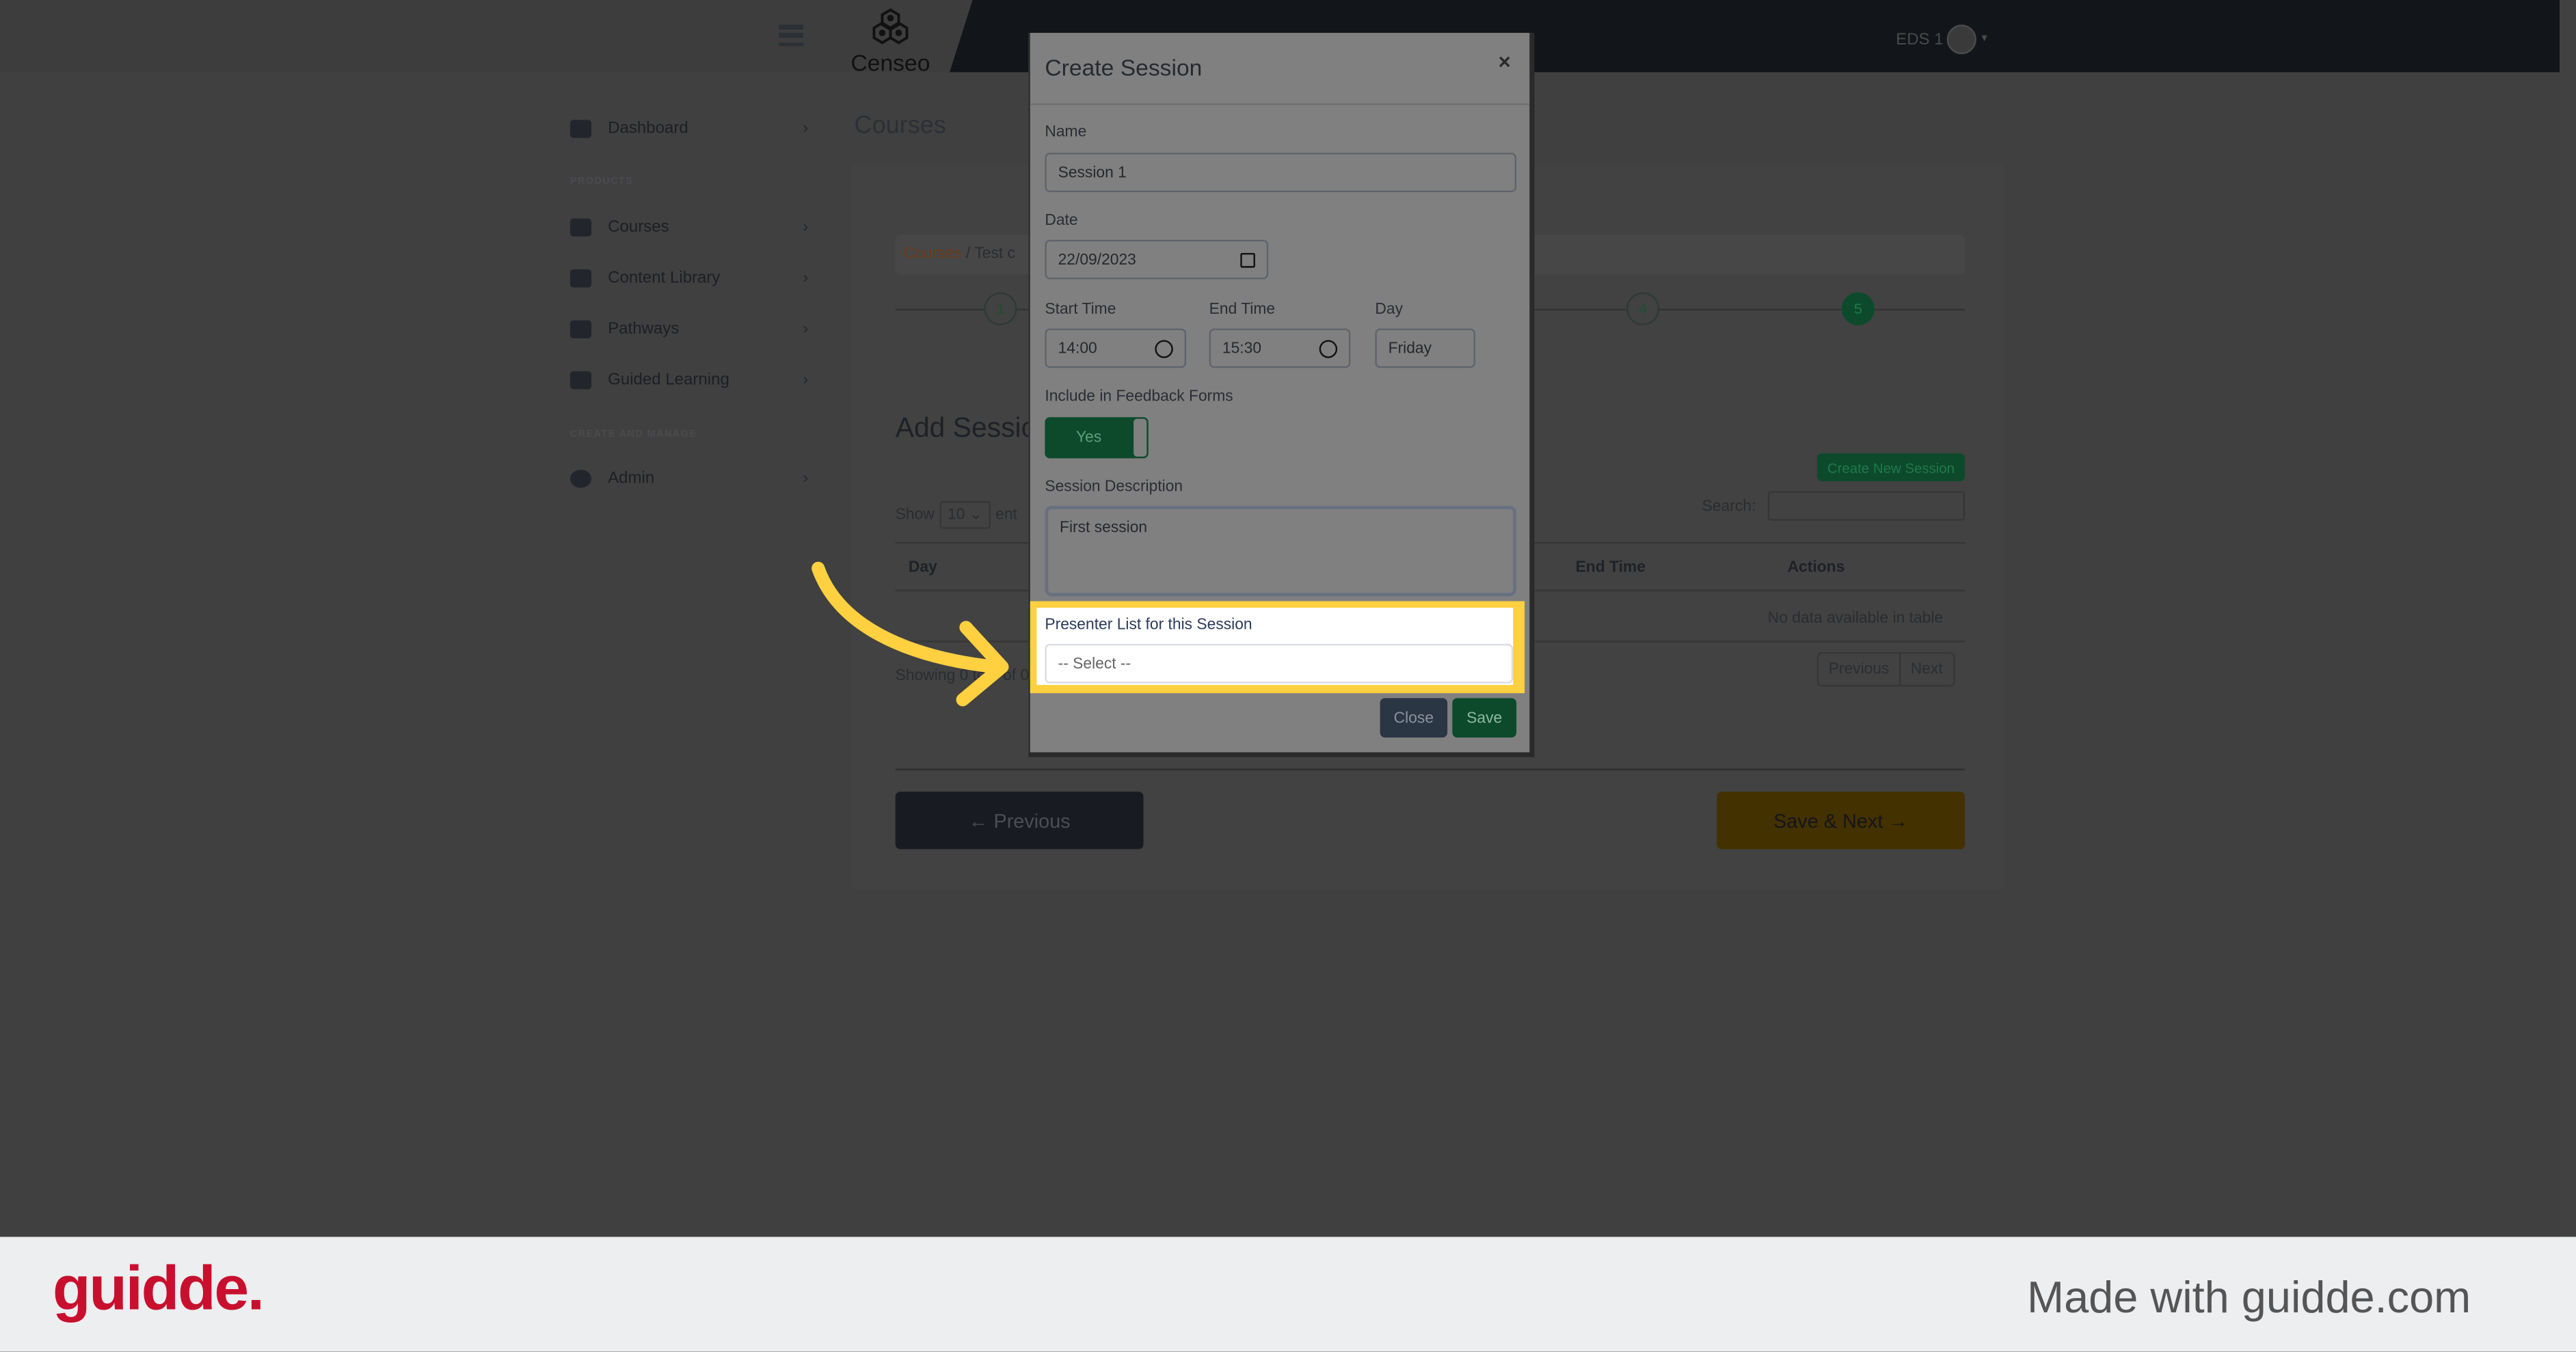 The height and width of the screenshot is (1352, 2576). Describe the element at coordinates (1080, 309) in the screenshot. I see `start-time-label: Start Time` at that location.